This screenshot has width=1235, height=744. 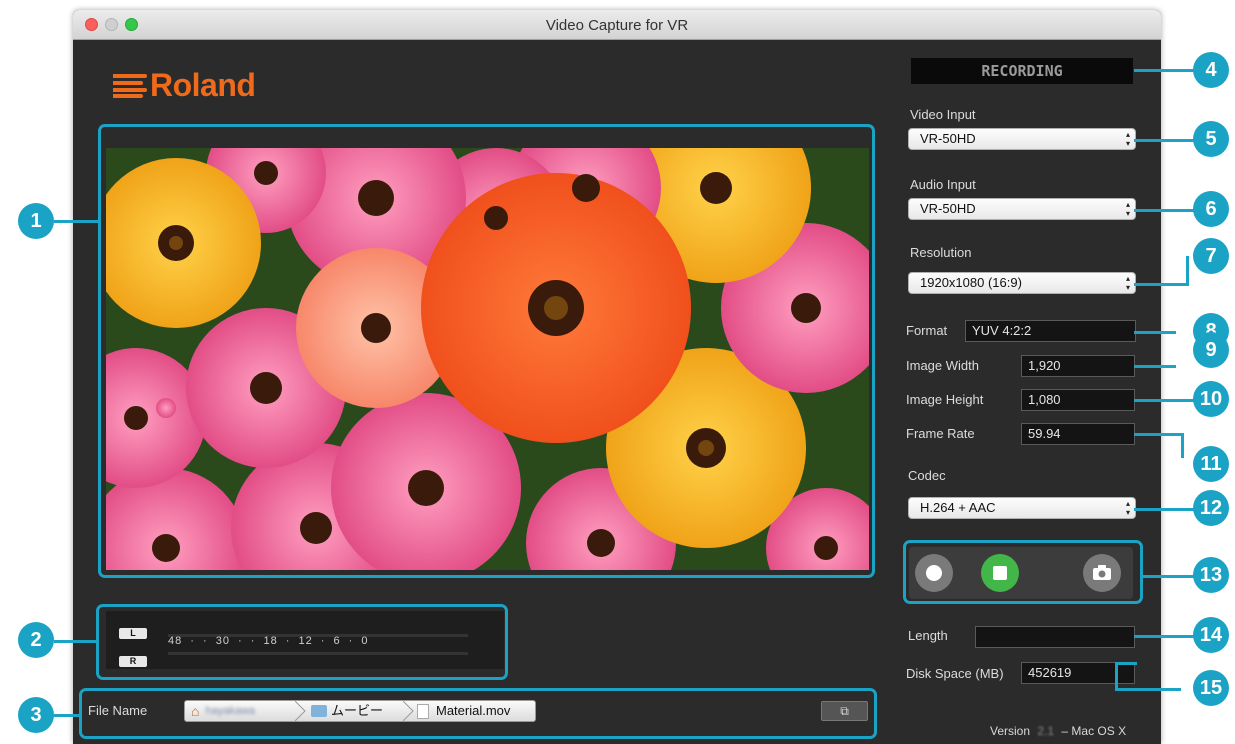 I want to click on video-input-label: Video Input, so click(x=943, y=114).